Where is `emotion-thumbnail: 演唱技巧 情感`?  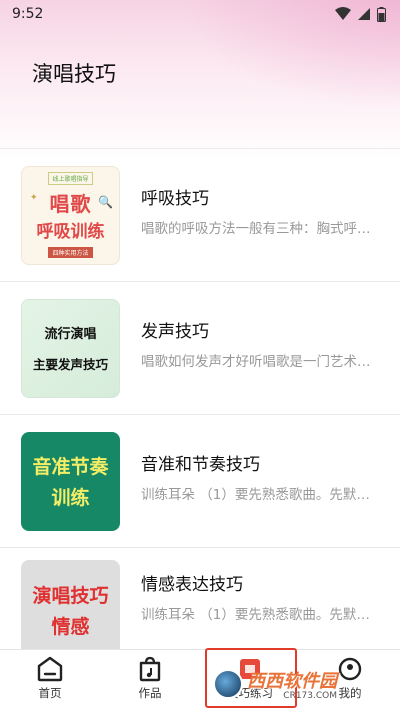
emotion-thumbnail: 演唱技巧 情感 is located at coordinates (70, 609).